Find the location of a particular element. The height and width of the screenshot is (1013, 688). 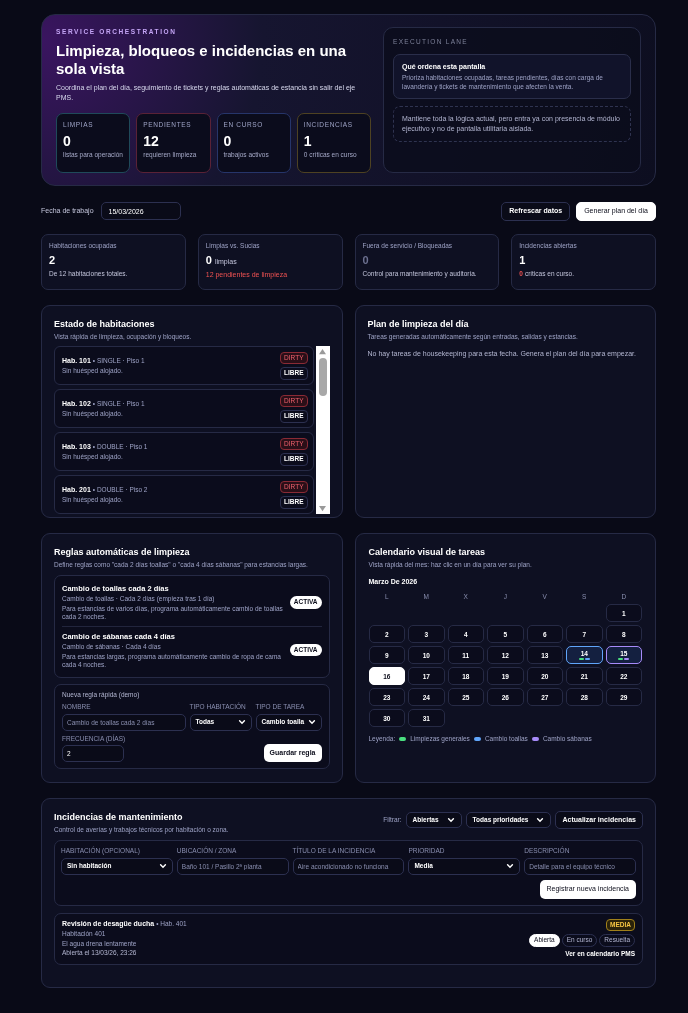

stat-value: 12 is located at coordinates (151, 141).